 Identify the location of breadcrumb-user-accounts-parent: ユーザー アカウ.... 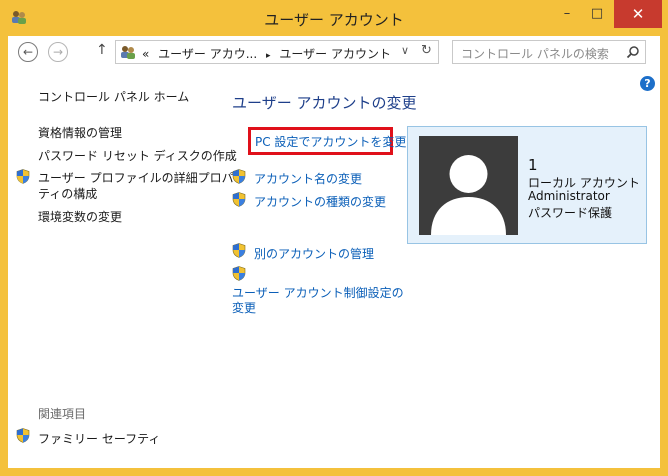
(207, 54).